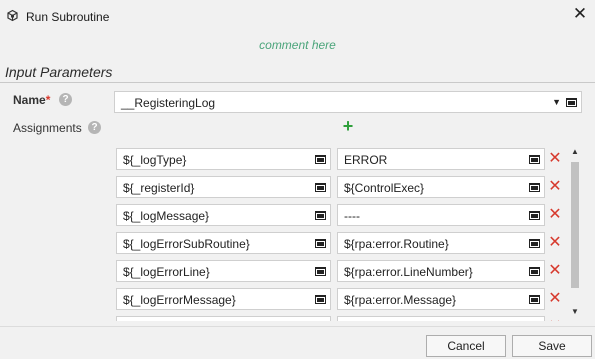 This screenshot has height=359, width=595. Describe the element at coordinates (396, 244) in the screenshot. I see `assignment-value: ${rpa:error.Routine}` at that location.